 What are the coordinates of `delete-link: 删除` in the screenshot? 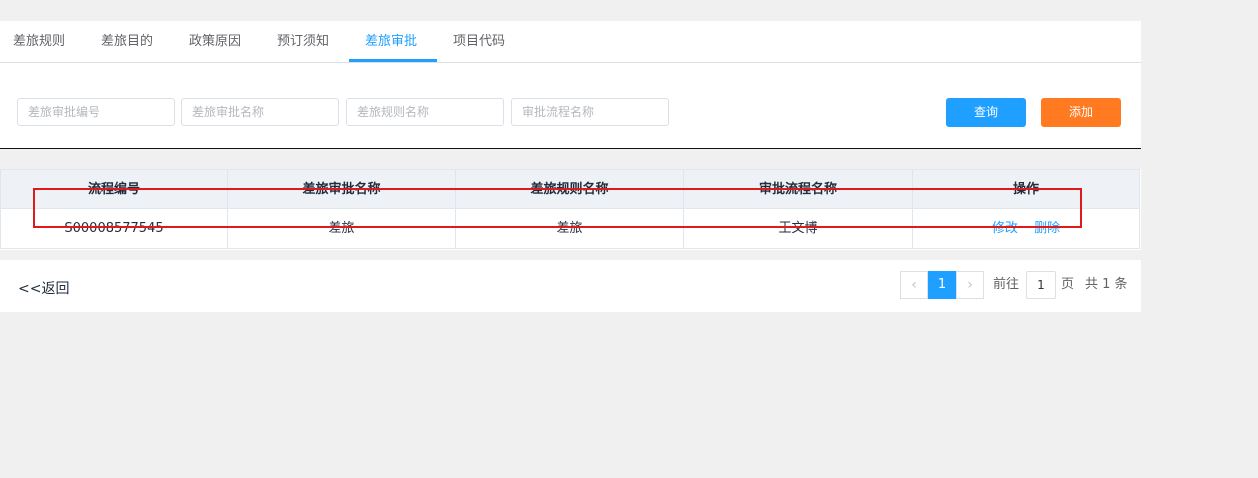 It's located at (1047, 228).